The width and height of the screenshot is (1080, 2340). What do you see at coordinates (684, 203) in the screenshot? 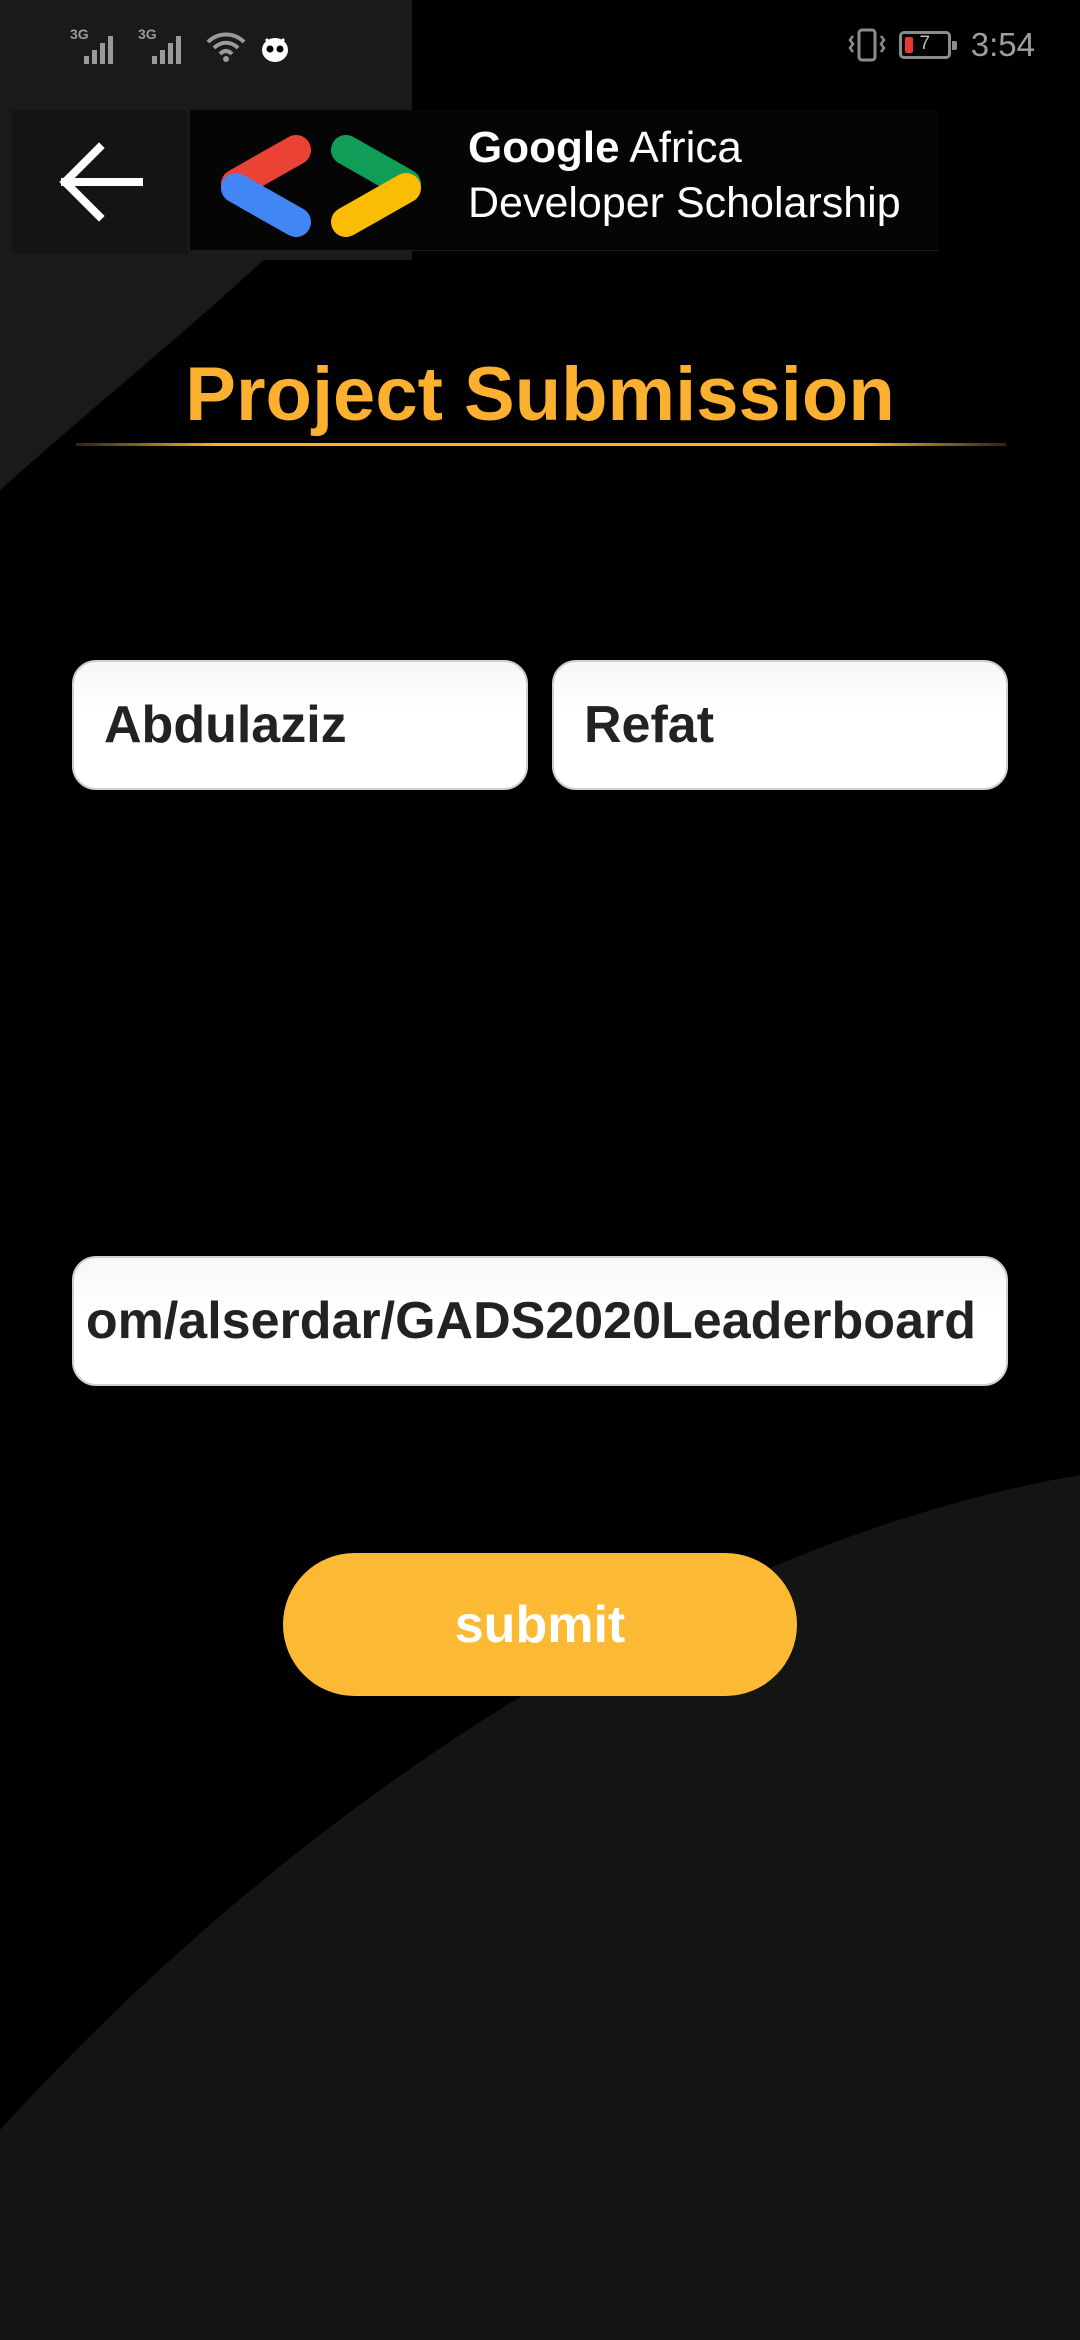
I see `brand-subtitle: Developer Scholarship` at bounding box center [684, 203].